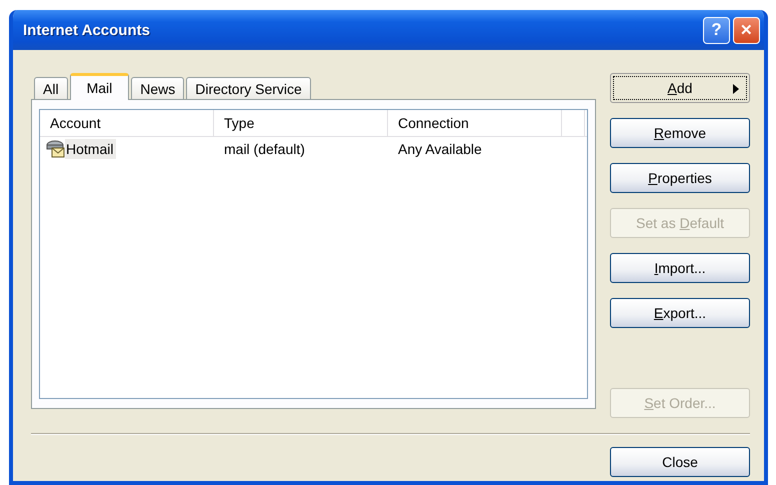 The image size is (776, 485). What do you see at coordinates (680, 133) in the screenshot?
I see `button: Remove` at bounding box center [680, 133].